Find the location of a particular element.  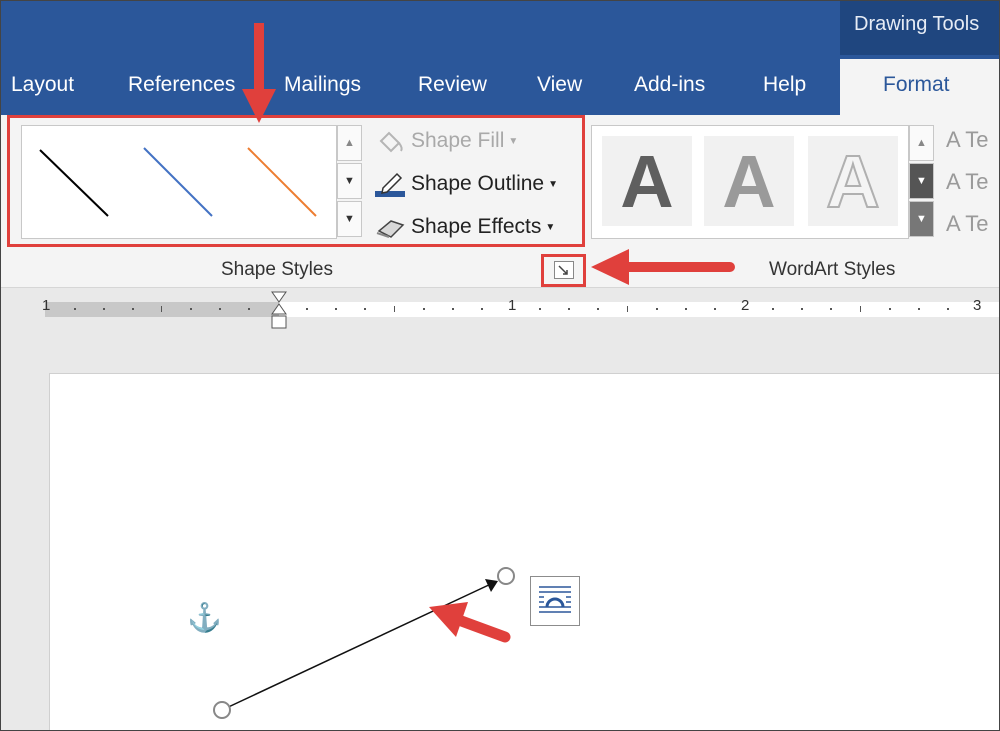

resize-handle-end is located at coordinates (506, 576).